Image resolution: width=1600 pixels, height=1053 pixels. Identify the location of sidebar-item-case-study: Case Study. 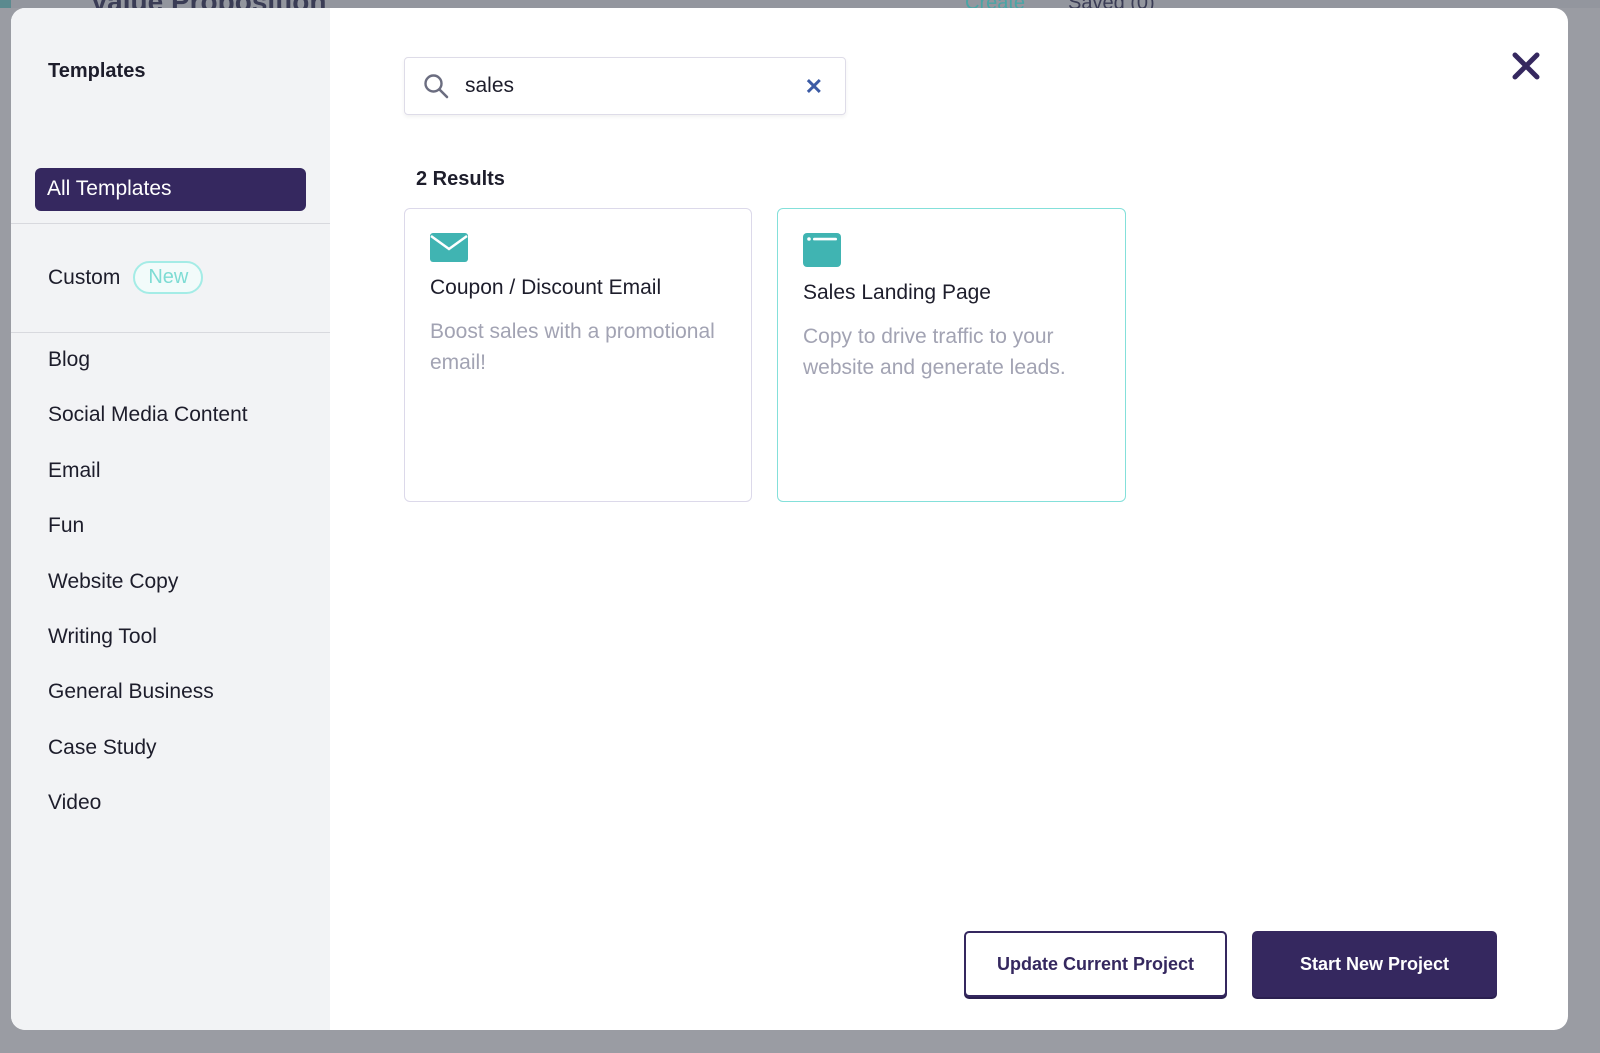
(148, 763).